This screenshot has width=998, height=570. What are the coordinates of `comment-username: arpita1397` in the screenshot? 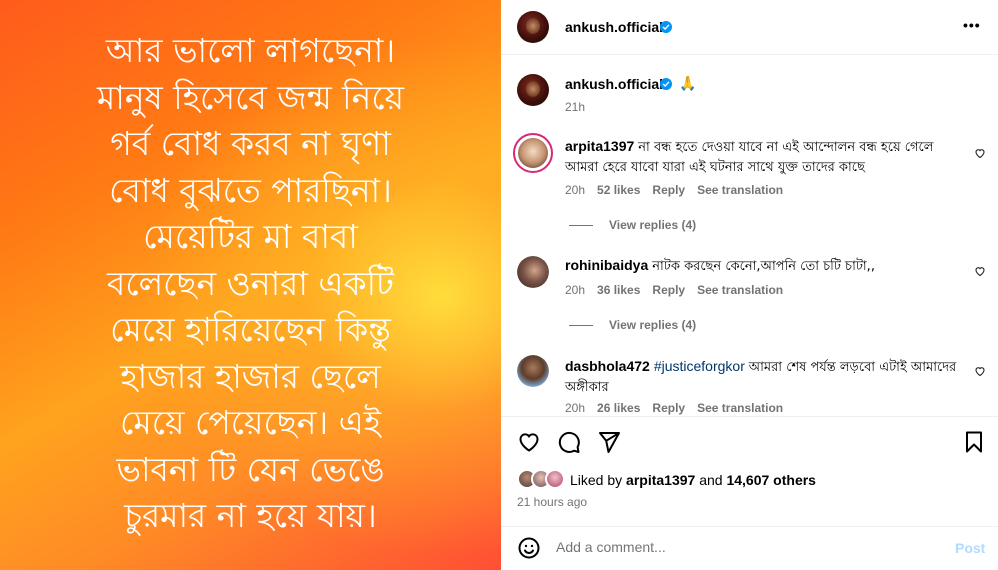 It's located at (599, 146).